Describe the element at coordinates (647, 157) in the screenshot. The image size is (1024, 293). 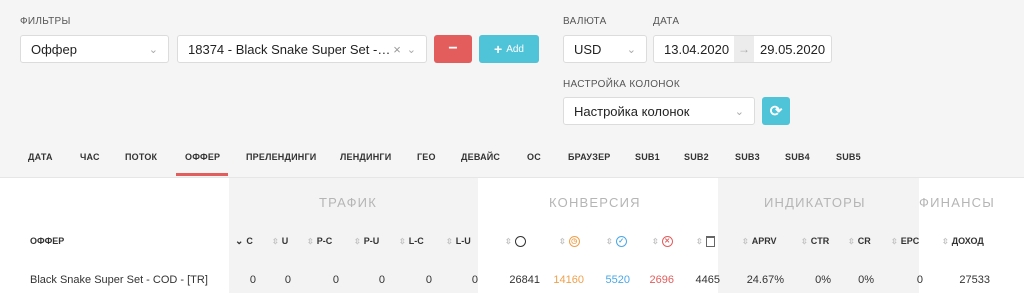
I see `tab-sub1: SUB1` at that location.